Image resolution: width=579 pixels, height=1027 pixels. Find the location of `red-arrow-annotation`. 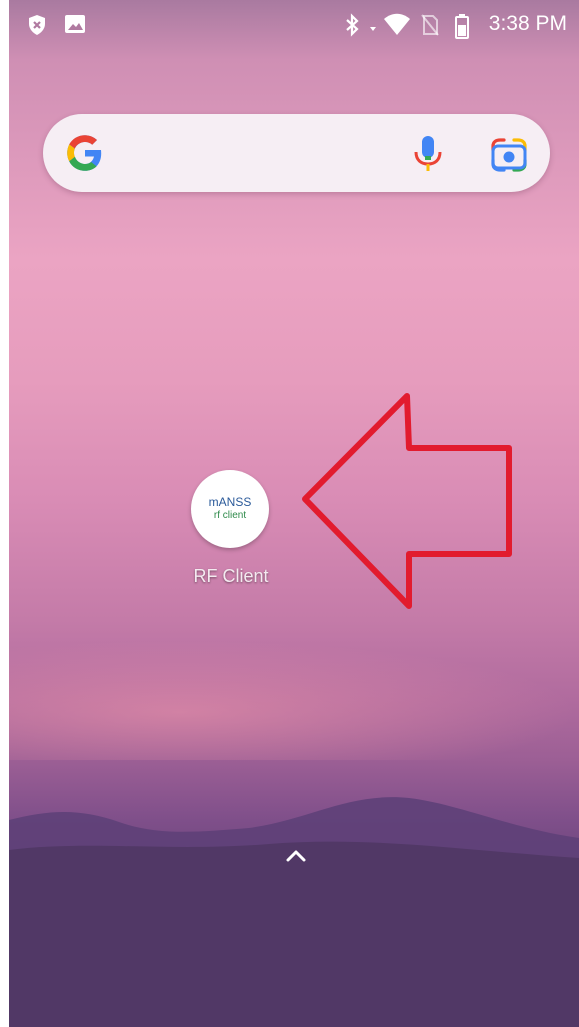

red-arrow-annotation is located at coordinates (407, 501).